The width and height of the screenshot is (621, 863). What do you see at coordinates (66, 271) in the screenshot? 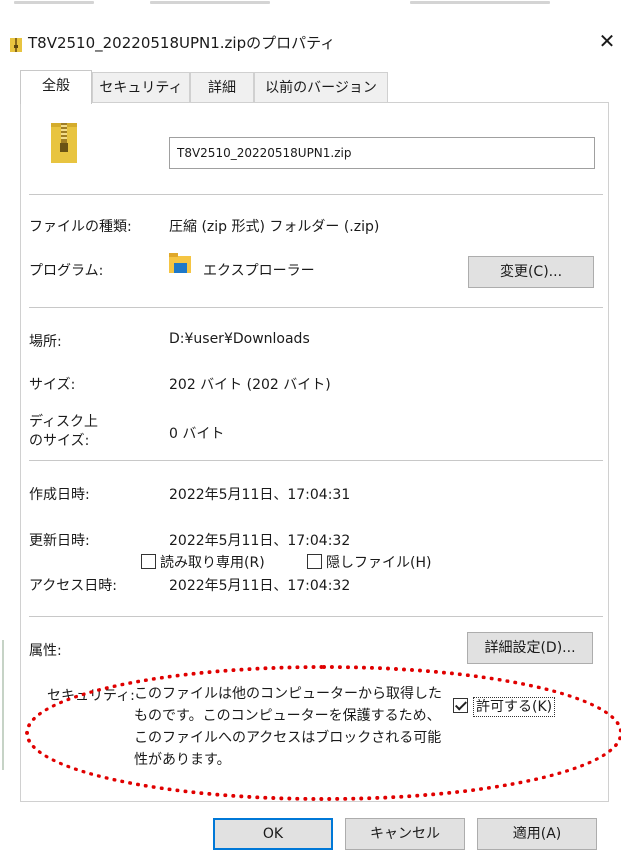
I see `program-label: プログラム:` at bounding box center [66, 271].